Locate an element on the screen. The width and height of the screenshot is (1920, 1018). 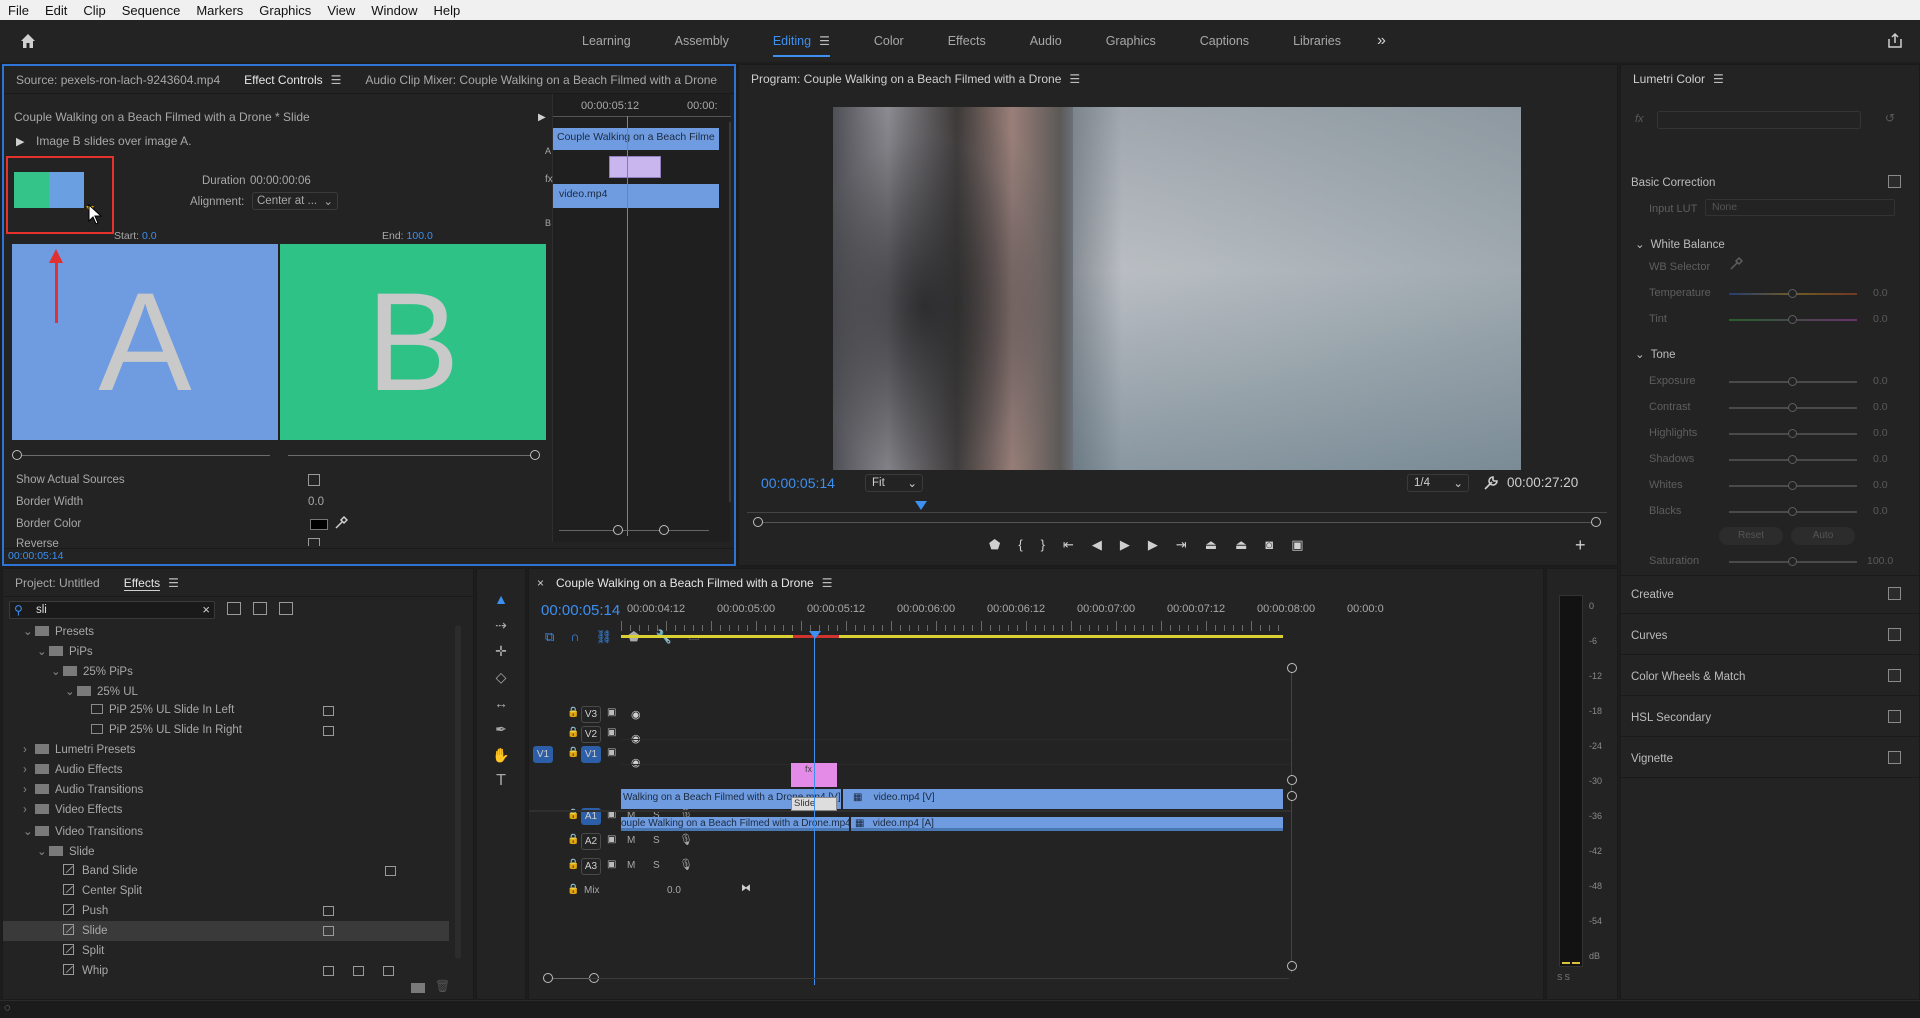
tree-item: ⌄ PiPs is located at coordinates (226, 651).